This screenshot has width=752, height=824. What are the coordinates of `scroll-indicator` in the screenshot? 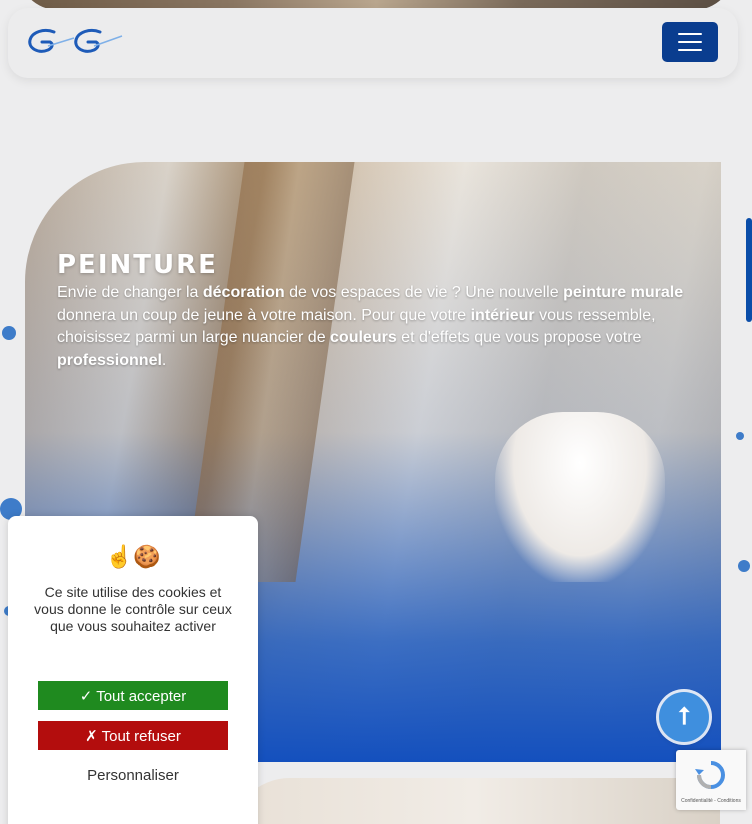 It's located at (749, 270).